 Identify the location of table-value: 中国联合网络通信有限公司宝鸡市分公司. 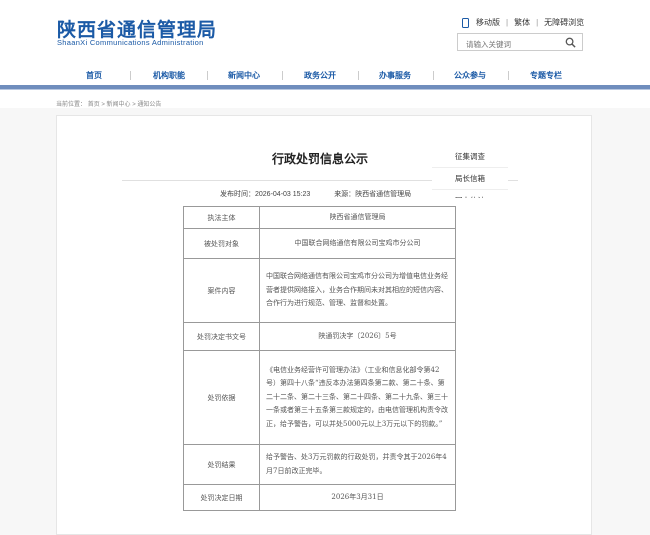
(357, 243).